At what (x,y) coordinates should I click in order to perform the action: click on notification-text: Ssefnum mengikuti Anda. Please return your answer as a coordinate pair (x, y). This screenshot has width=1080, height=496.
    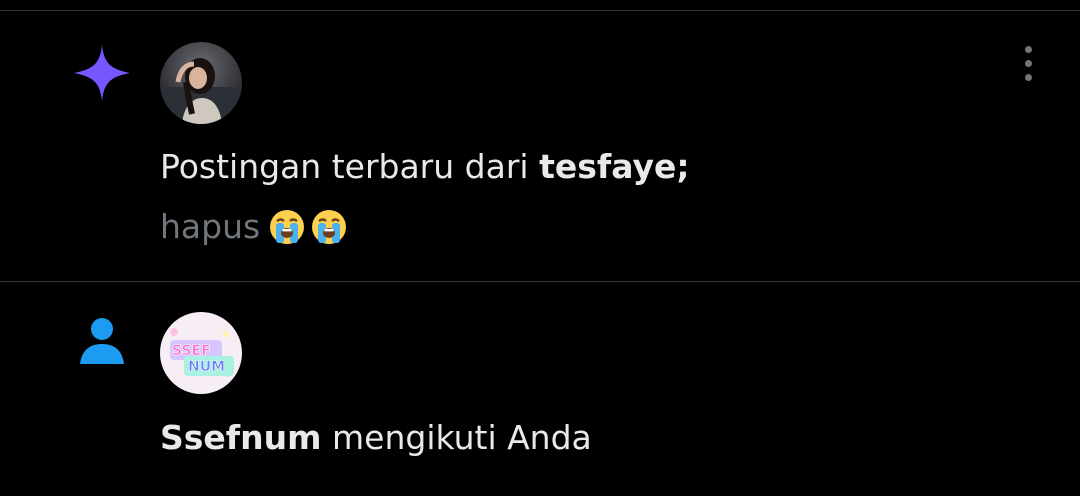
    Looking at the image, I should click on (376, 438).